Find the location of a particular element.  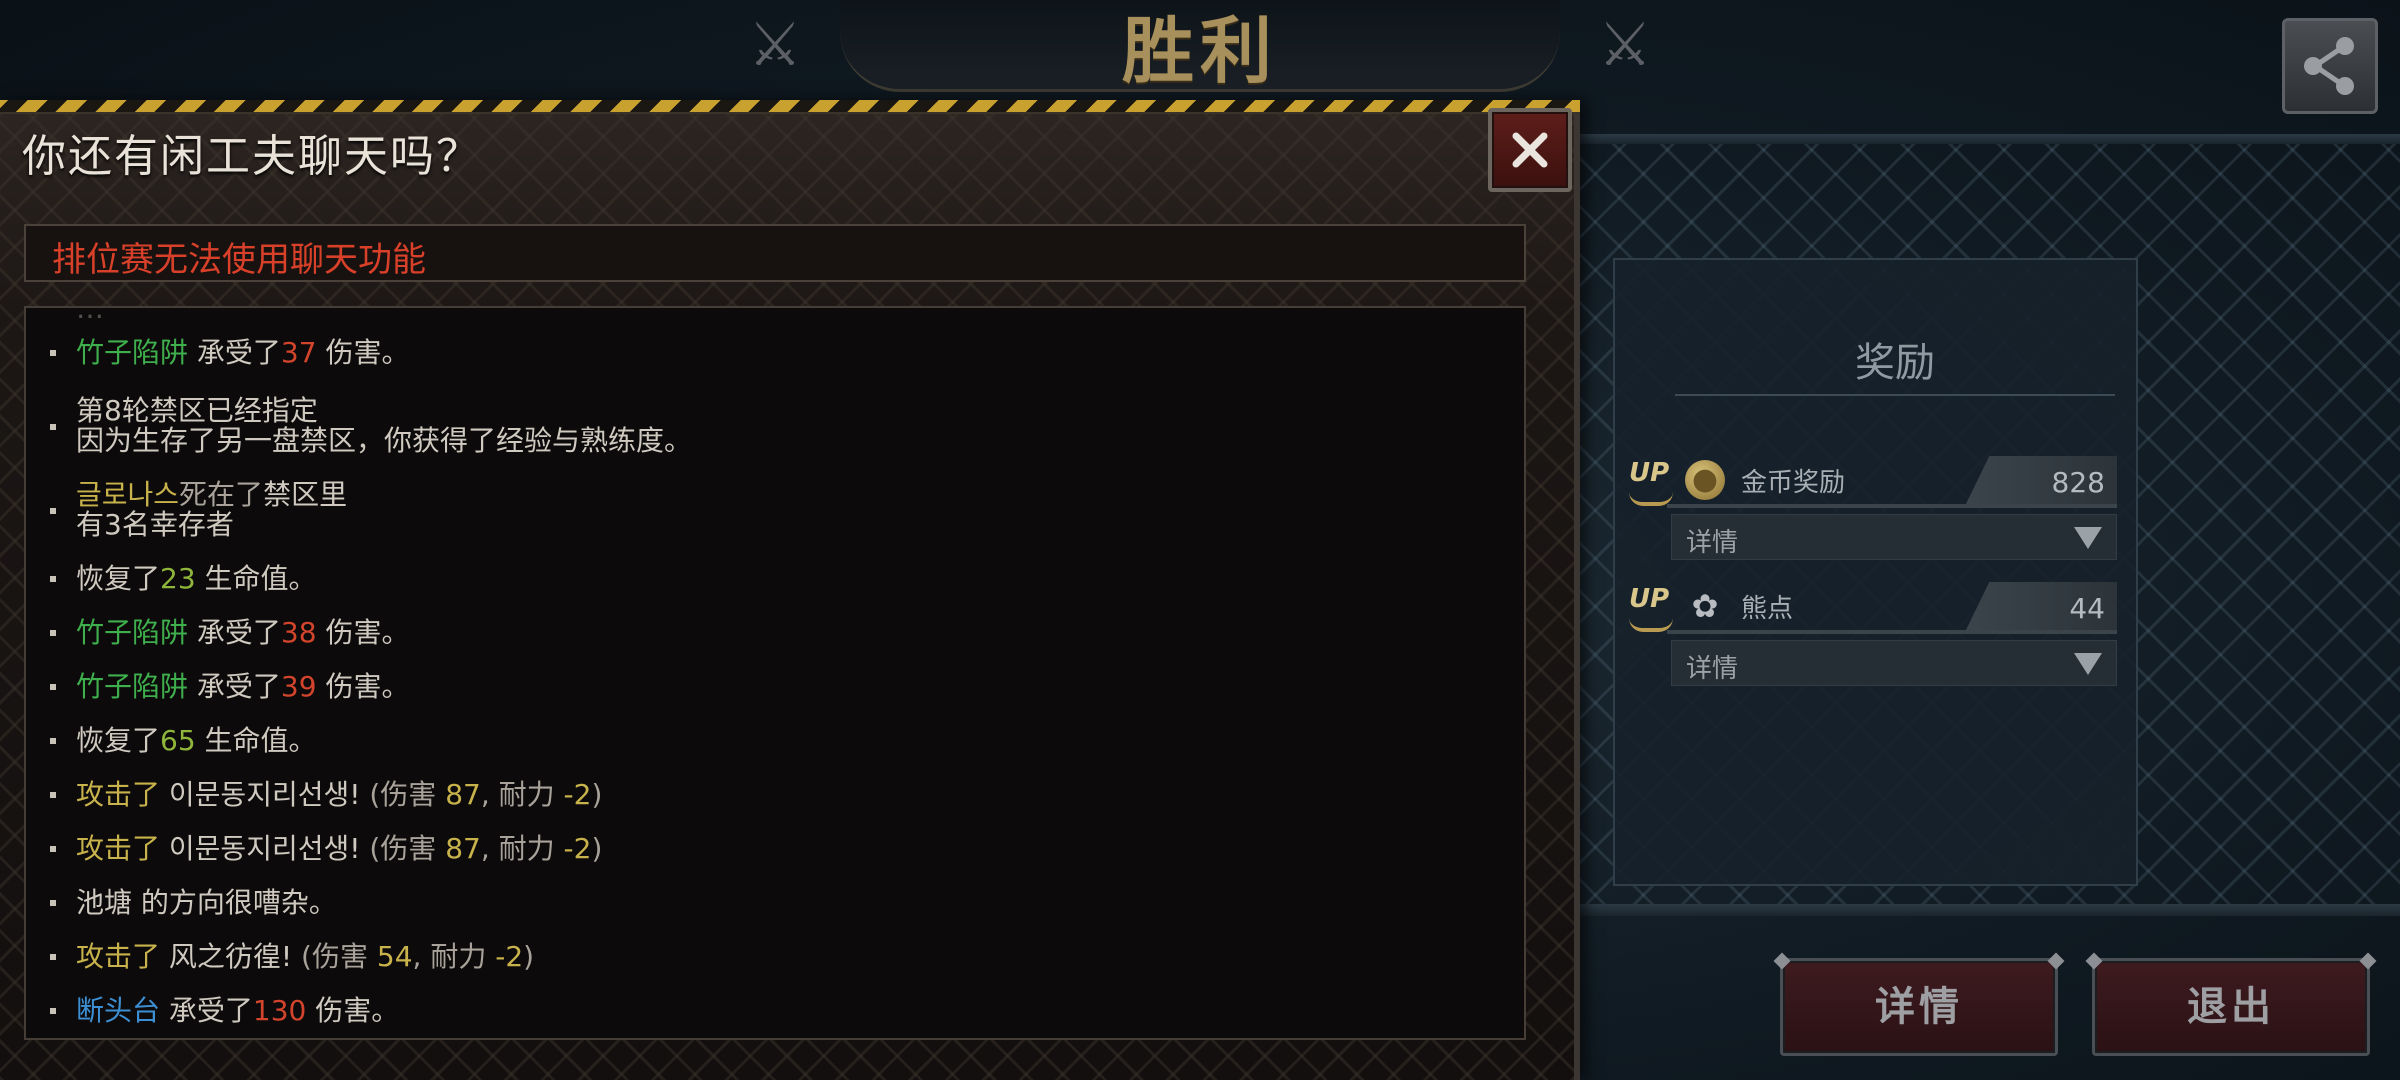

gold-details-dropdown: 详情 is located at coordinates (1894, 537).